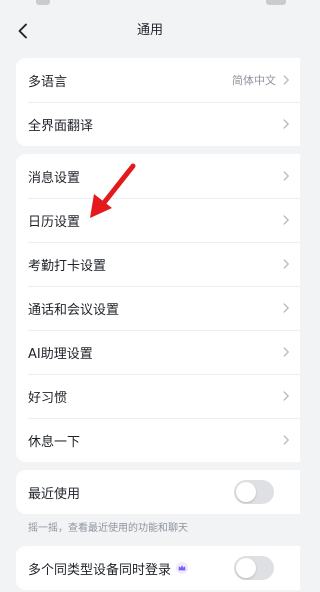 The height and width of the screenshot is (592, 320). What do you see at coordinates (158, 352) in the screenshot?
I see `ai-assistant-settings-row: AI助理设置` at bounding box center [158, 352].